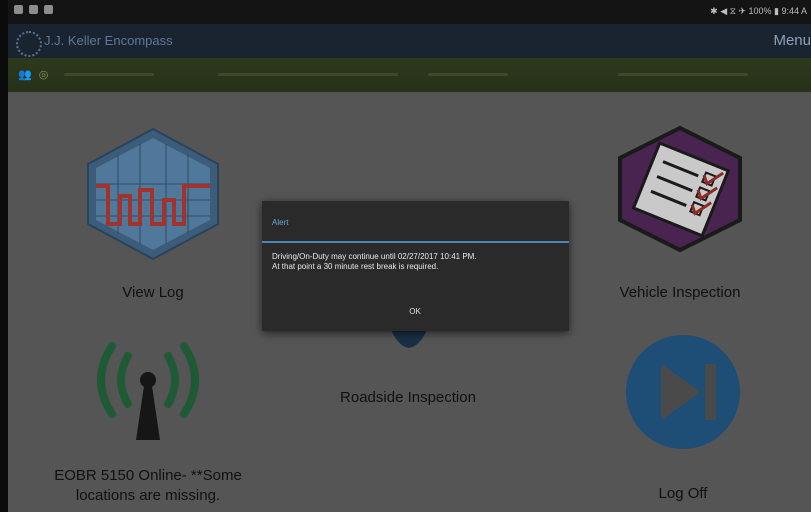 The image size is (811, 512). Describe the element at coordinates (153, 194) in the screenshot. I see `log-grid-icon` at that location.